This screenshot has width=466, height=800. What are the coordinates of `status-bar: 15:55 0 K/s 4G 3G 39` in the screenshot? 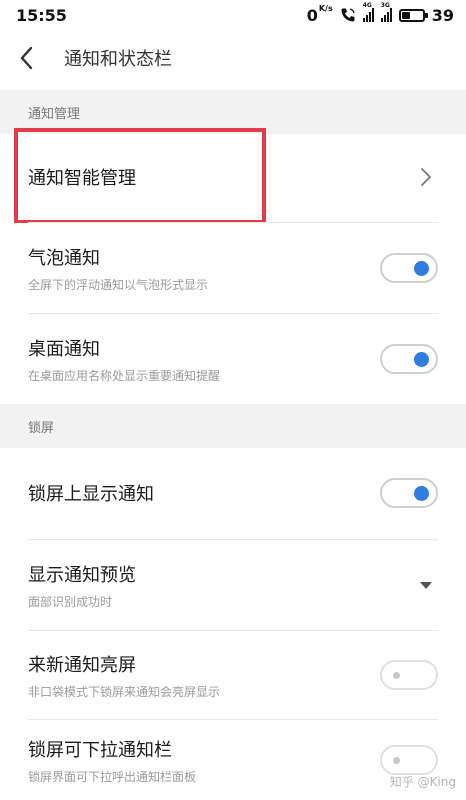 It's located at (233, 15).